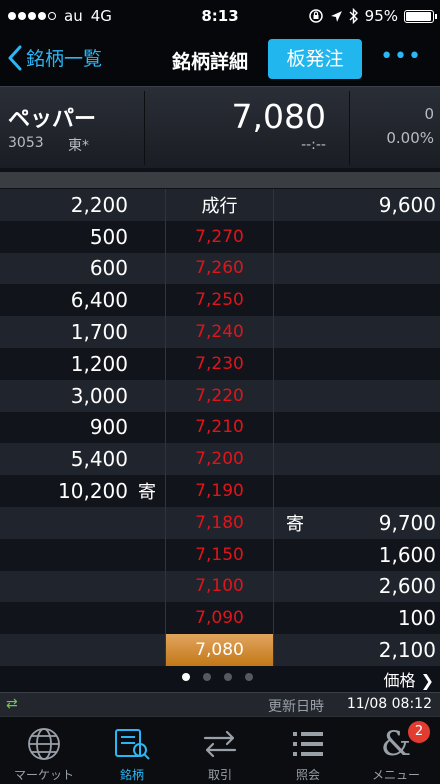  What do you see at coordinates (296, 707) in the screenshot?
I see `update-label: 更新日時` at bounding box center [296, 707].